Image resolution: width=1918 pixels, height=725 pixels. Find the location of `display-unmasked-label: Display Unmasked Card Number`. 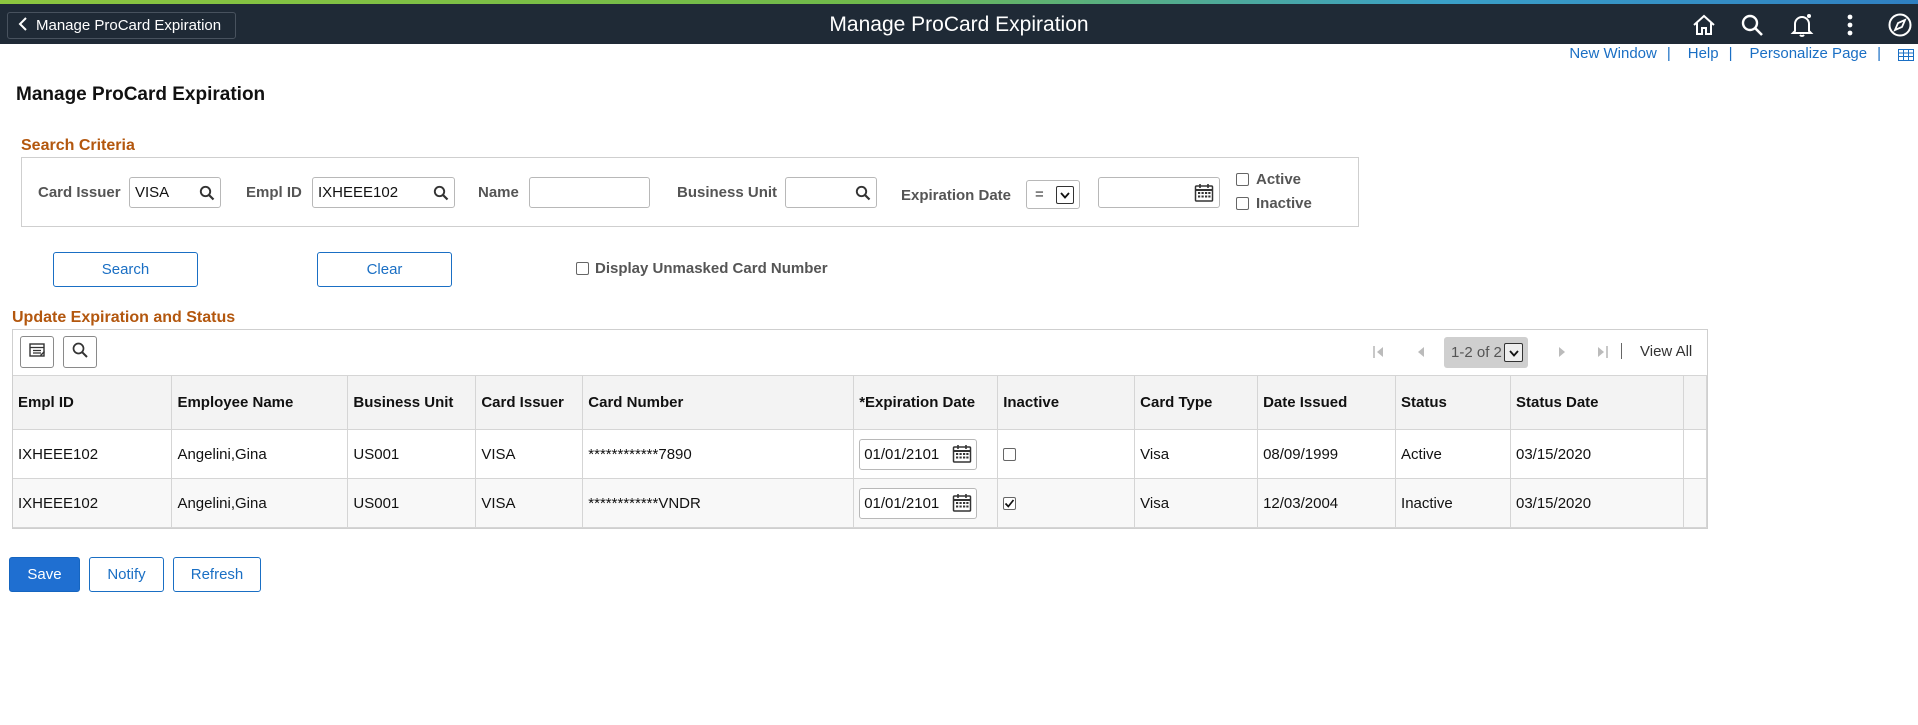

display-unmasked-label: Display Unmasked Card Number is located at coordinates (711, 268).